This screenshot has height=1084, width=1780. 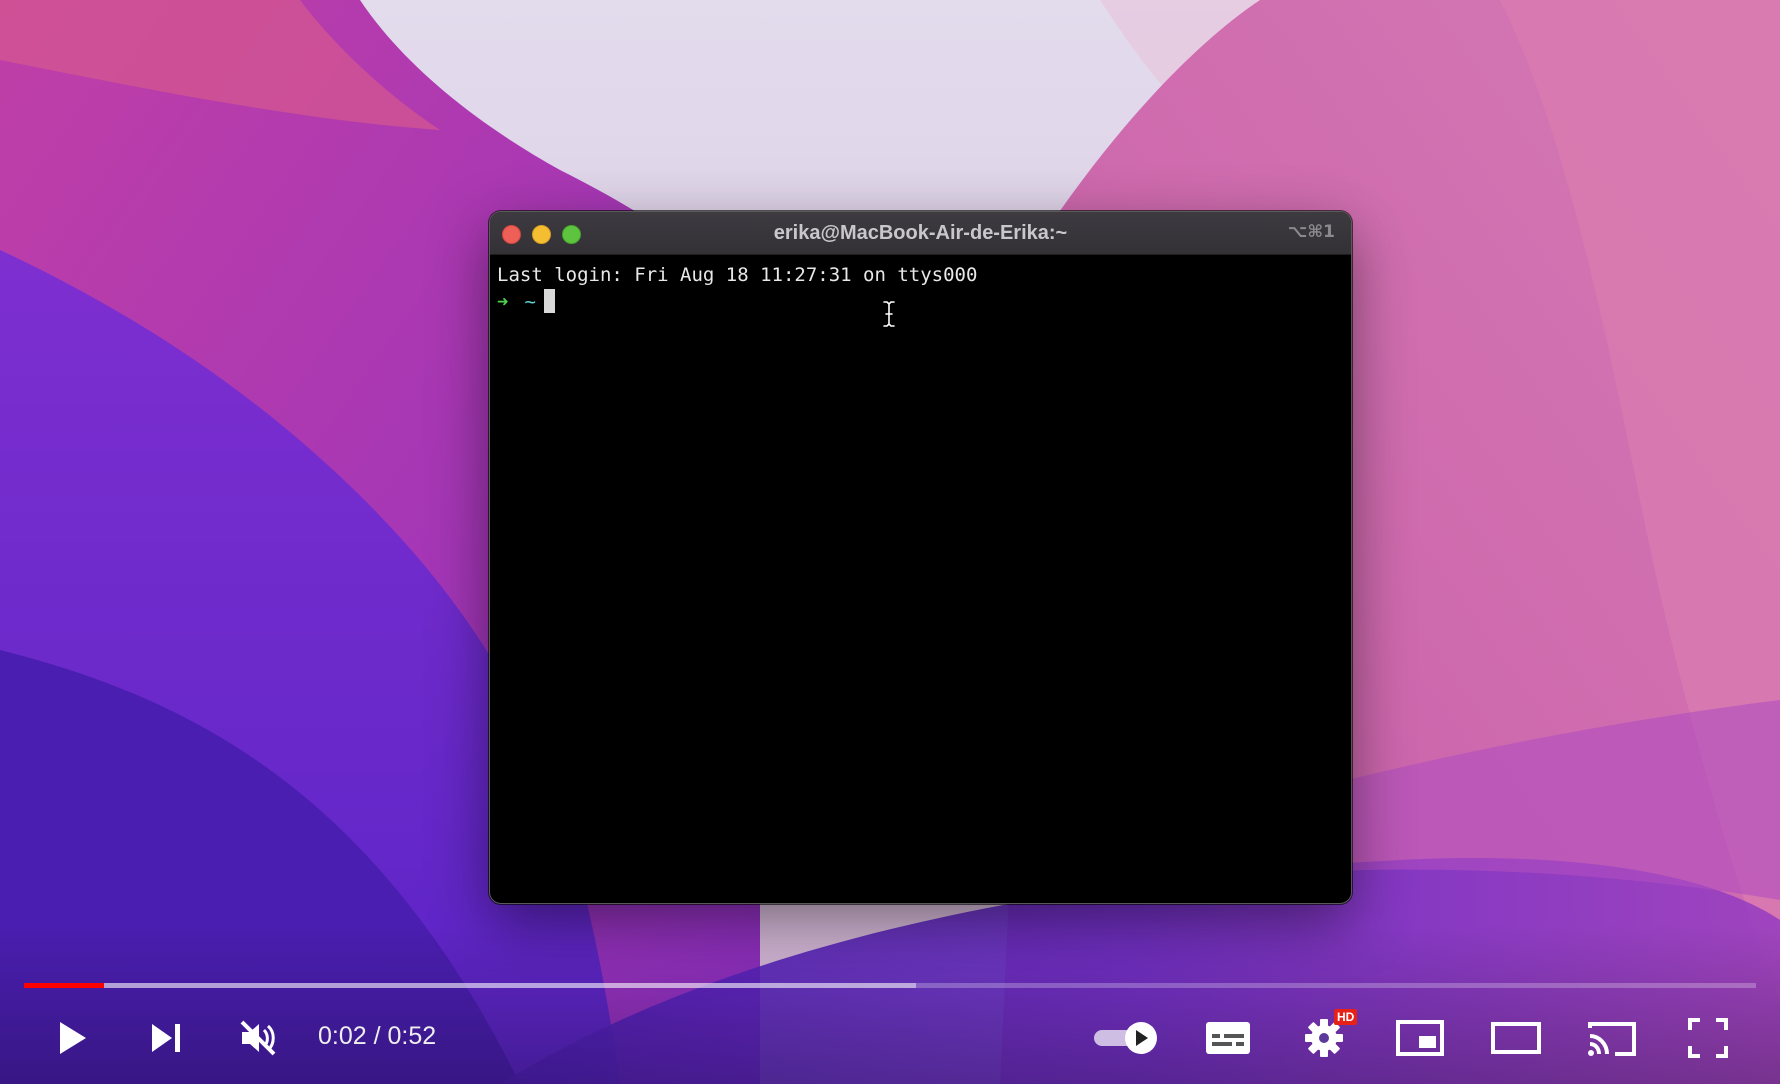 I want to click on autoplay-toggle-icon, so click(x=1125, y=1038).